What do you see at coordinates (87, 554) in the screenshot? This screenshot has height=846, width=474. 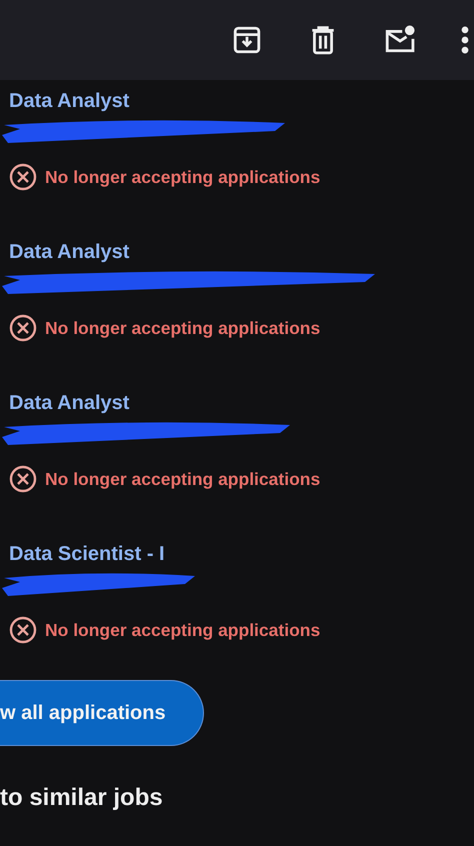 I see `job-title: Data Scientist - I` at bounding box center [87, 554].